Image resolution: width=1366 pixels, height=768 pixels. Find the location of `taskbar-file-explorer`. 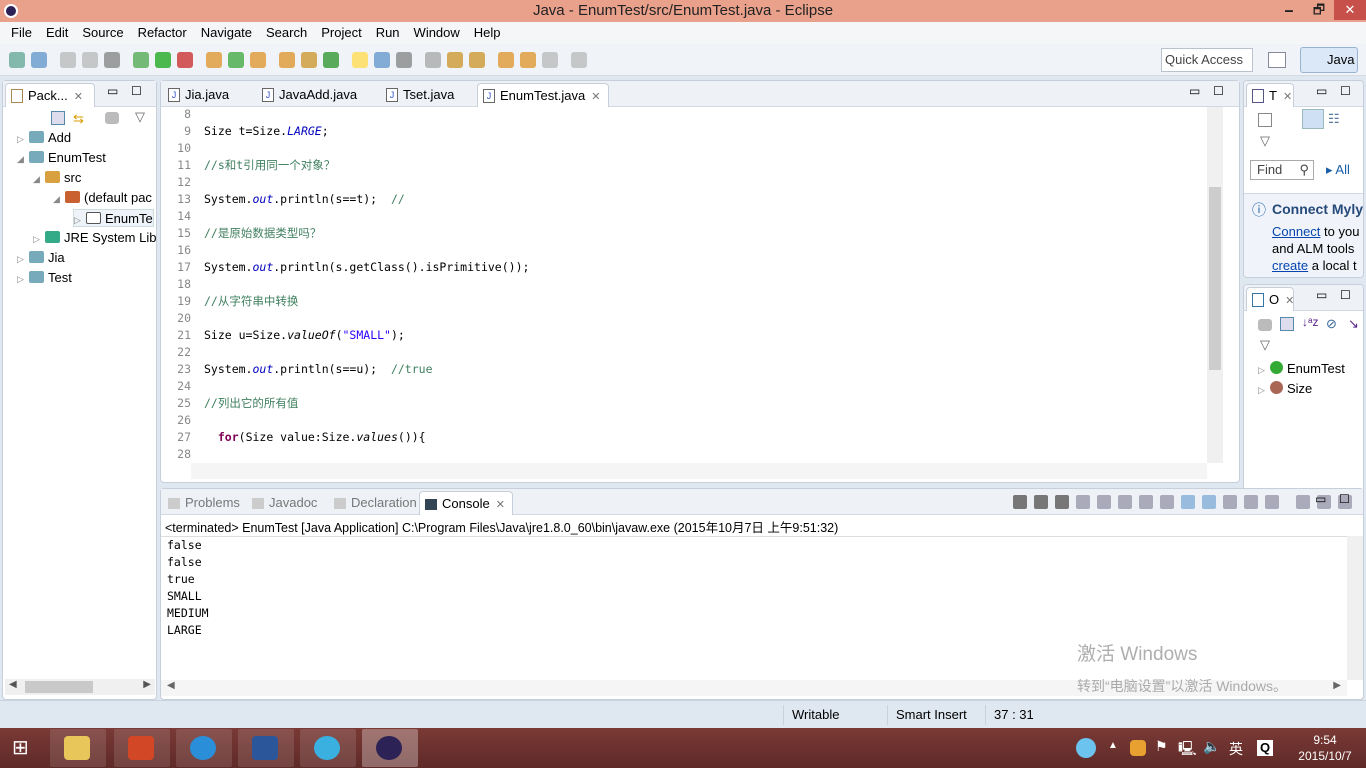

taskbar-file-explorer is located at coordinates (78, 748).